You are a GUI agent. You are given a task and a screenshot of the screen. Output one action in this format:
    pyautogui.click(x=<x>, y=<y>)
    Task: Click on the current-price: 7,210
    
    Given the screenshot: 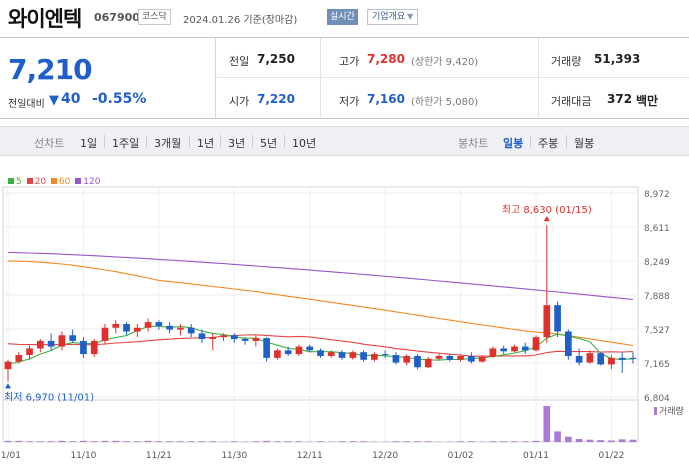 What is the action you would take?
    pyautogui.click(x=50, y=69)
    